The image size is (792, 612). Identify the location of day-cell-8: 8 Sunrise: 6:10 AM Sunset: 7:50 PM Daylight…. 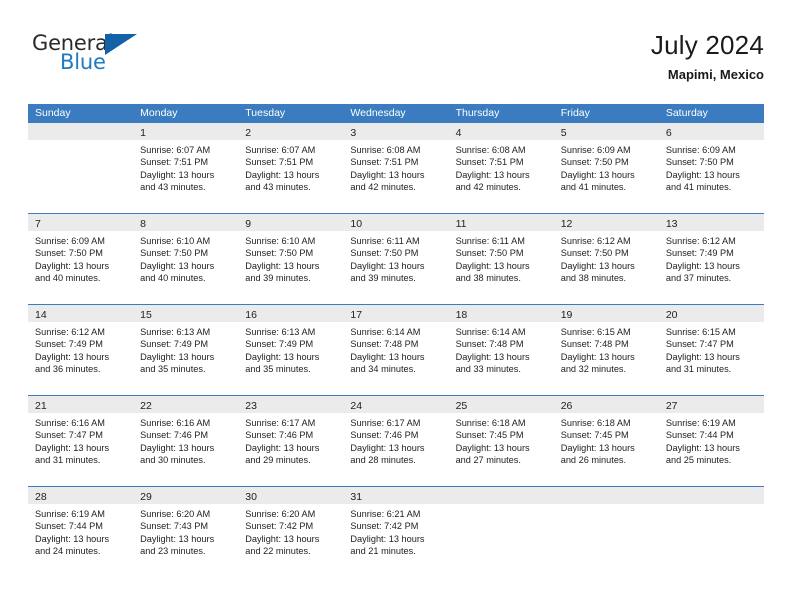
(186, 259).